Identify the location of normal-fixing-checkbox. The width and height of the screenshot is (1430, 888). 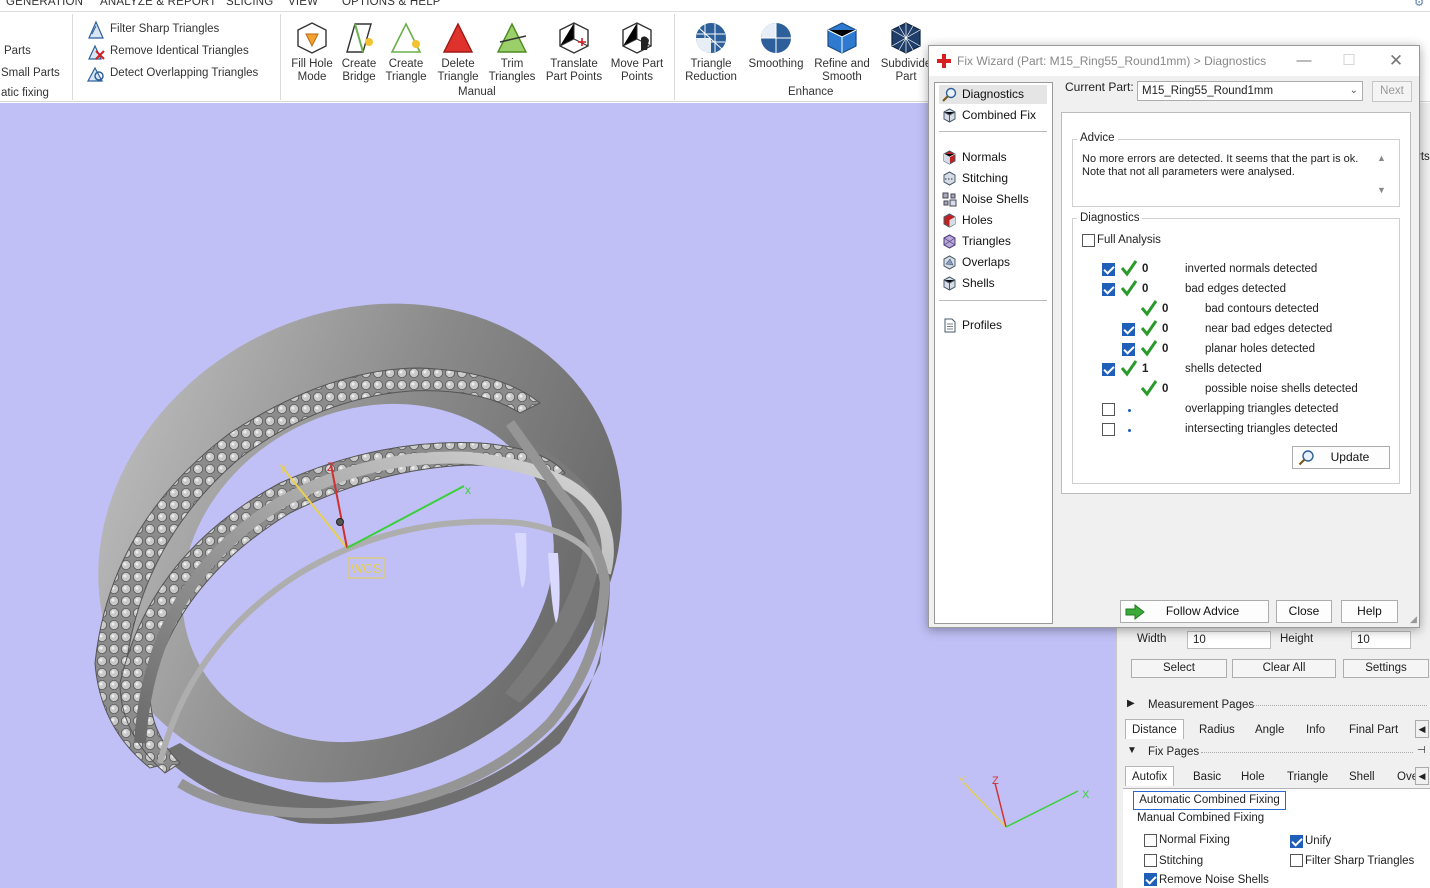
(1150, 840).